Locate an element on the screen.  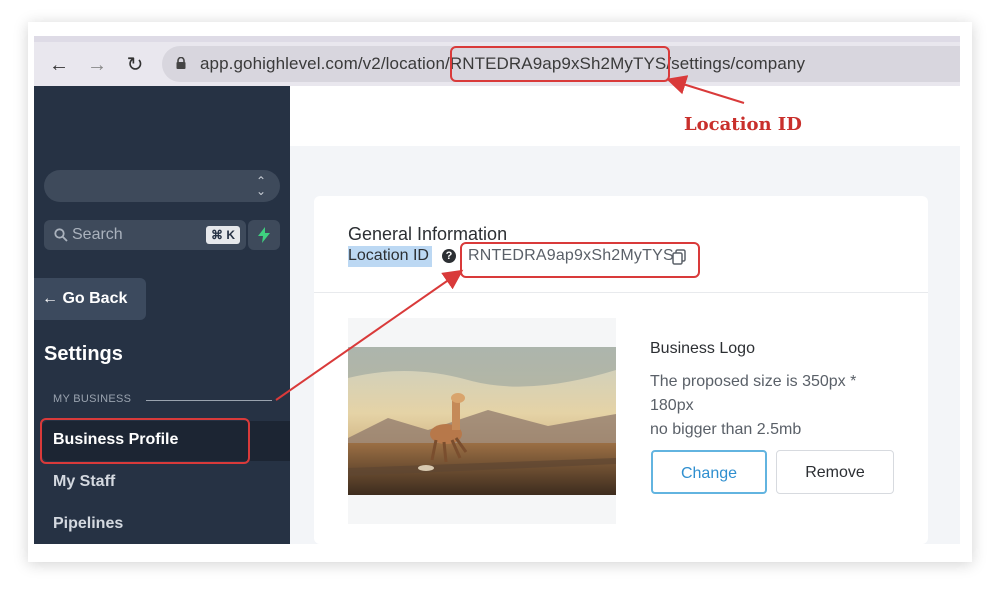
location-id-label: Location ID is located at coordinates (390, 256).